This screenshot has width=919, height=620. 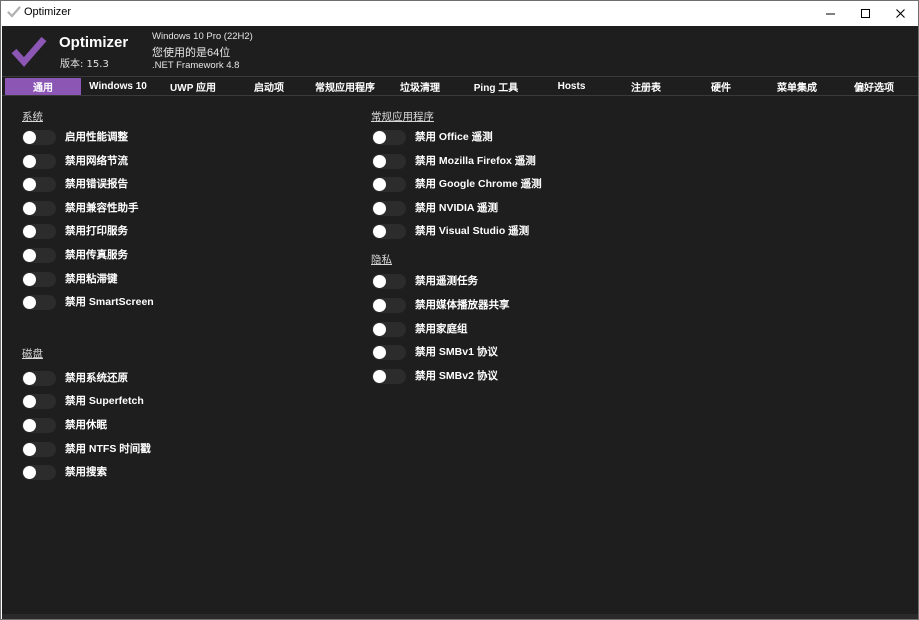 What do you see at coordinates (441, 329) in the screenshot?
I see `toggle-label: 禁用家庭组` at bounding box center [441, 329].